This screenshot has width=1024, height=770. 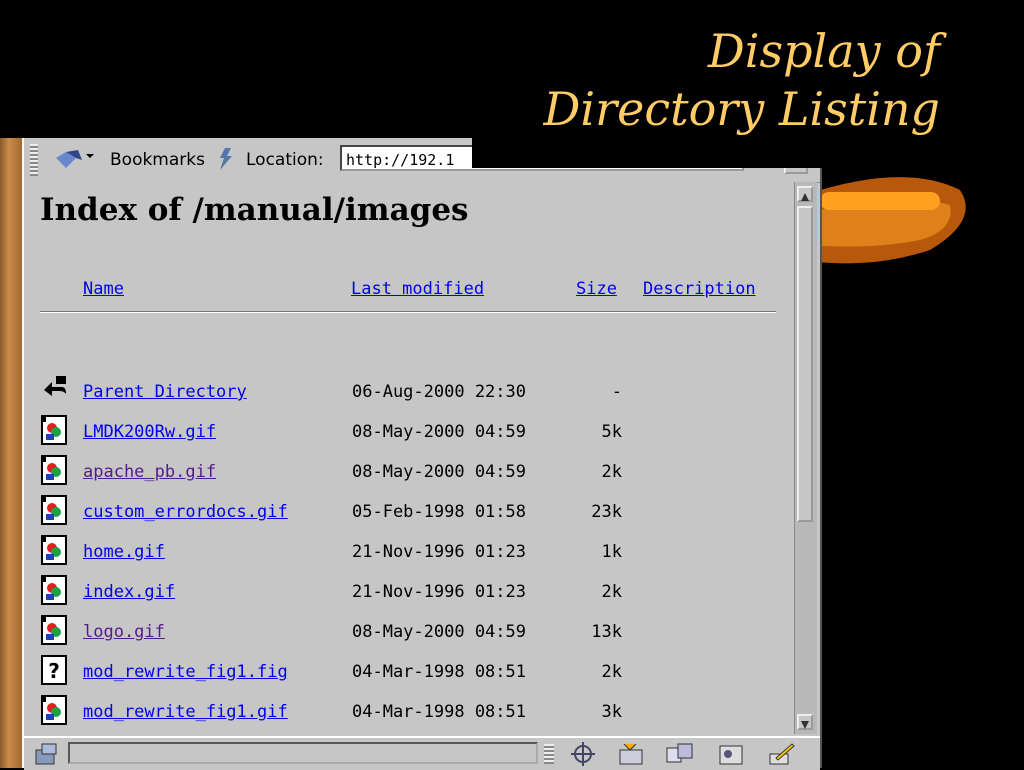 I want to click on file-link: mod_rewrite_fig1.fig, so click(x=185, y=672).